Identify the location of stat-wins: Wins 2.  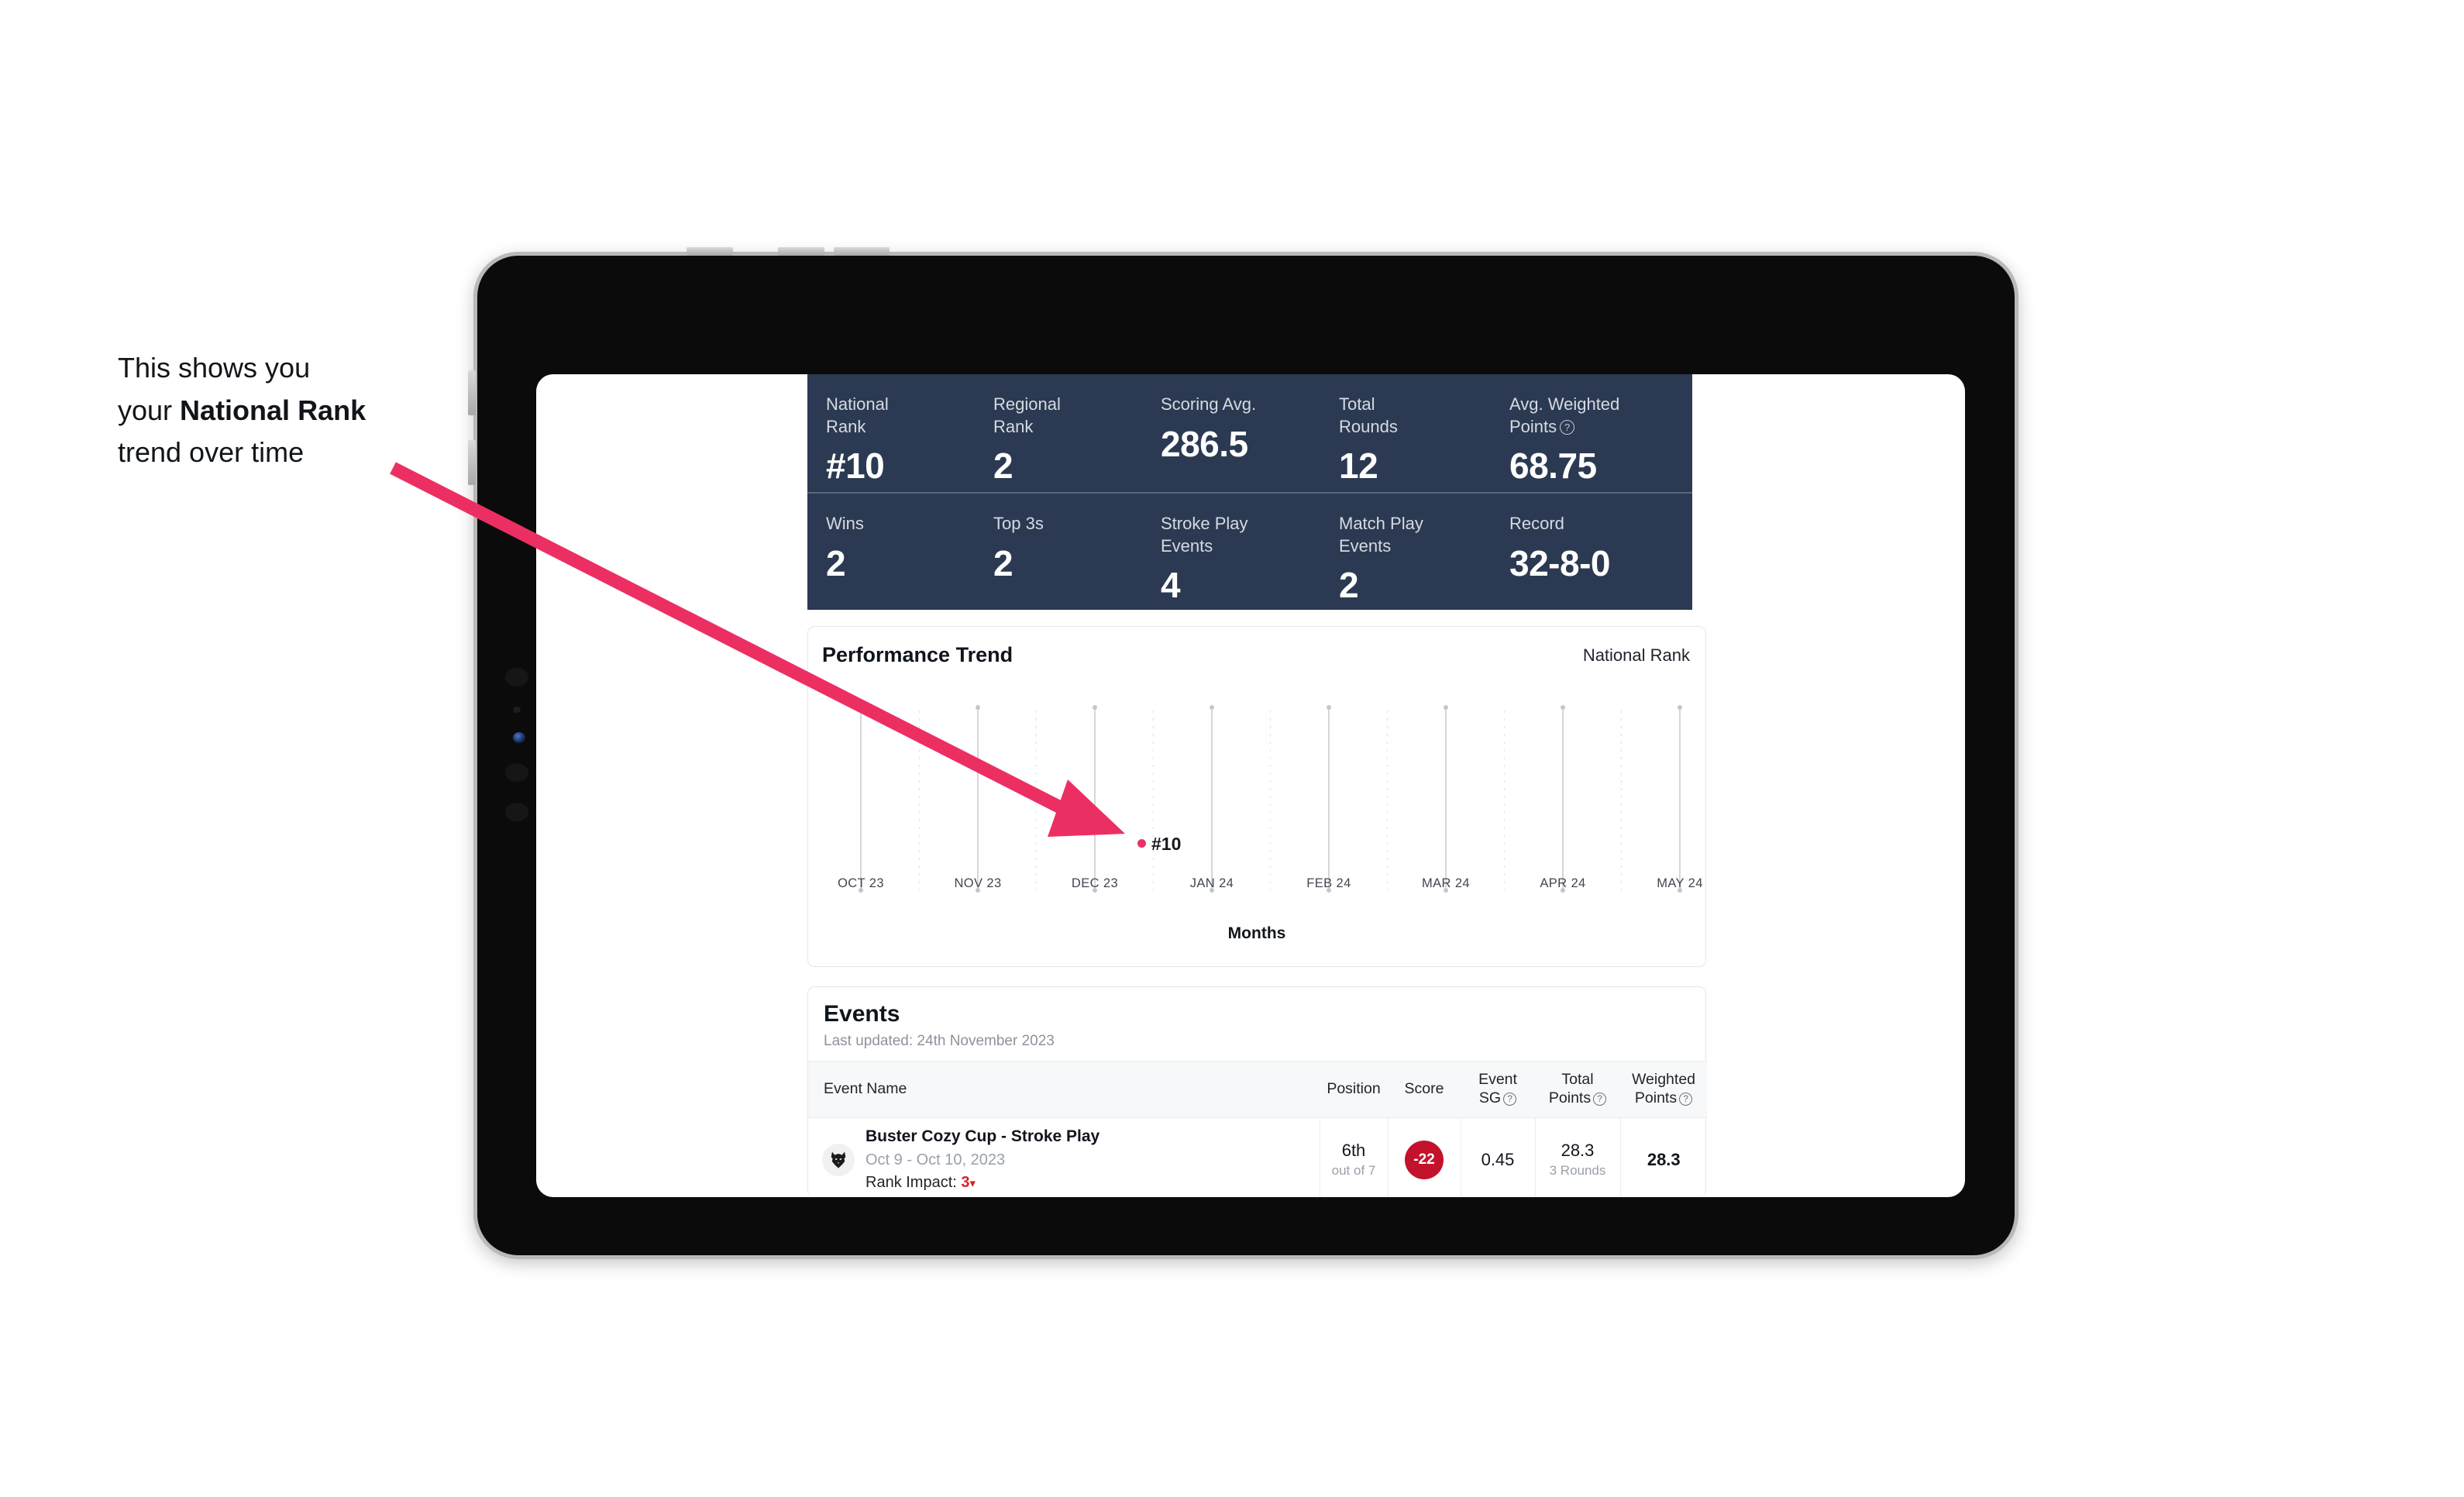
(891, 552).